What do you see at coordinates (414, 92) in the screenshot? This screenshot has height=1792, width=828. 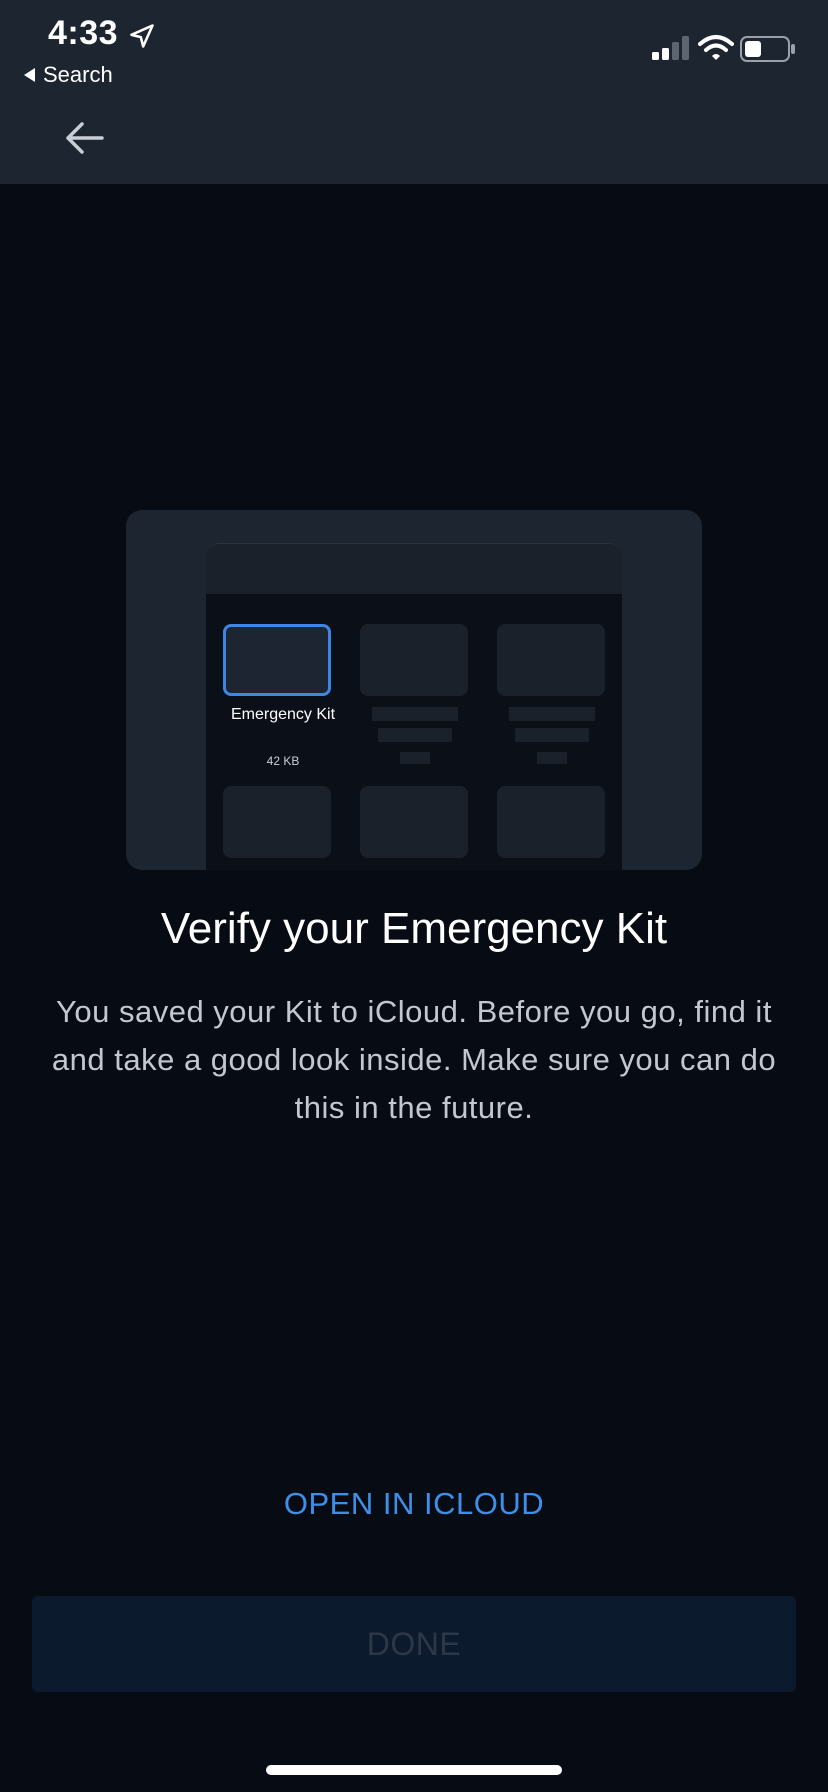 I see `top-bar: 4:33 Search` at bounding box center [414, 92].